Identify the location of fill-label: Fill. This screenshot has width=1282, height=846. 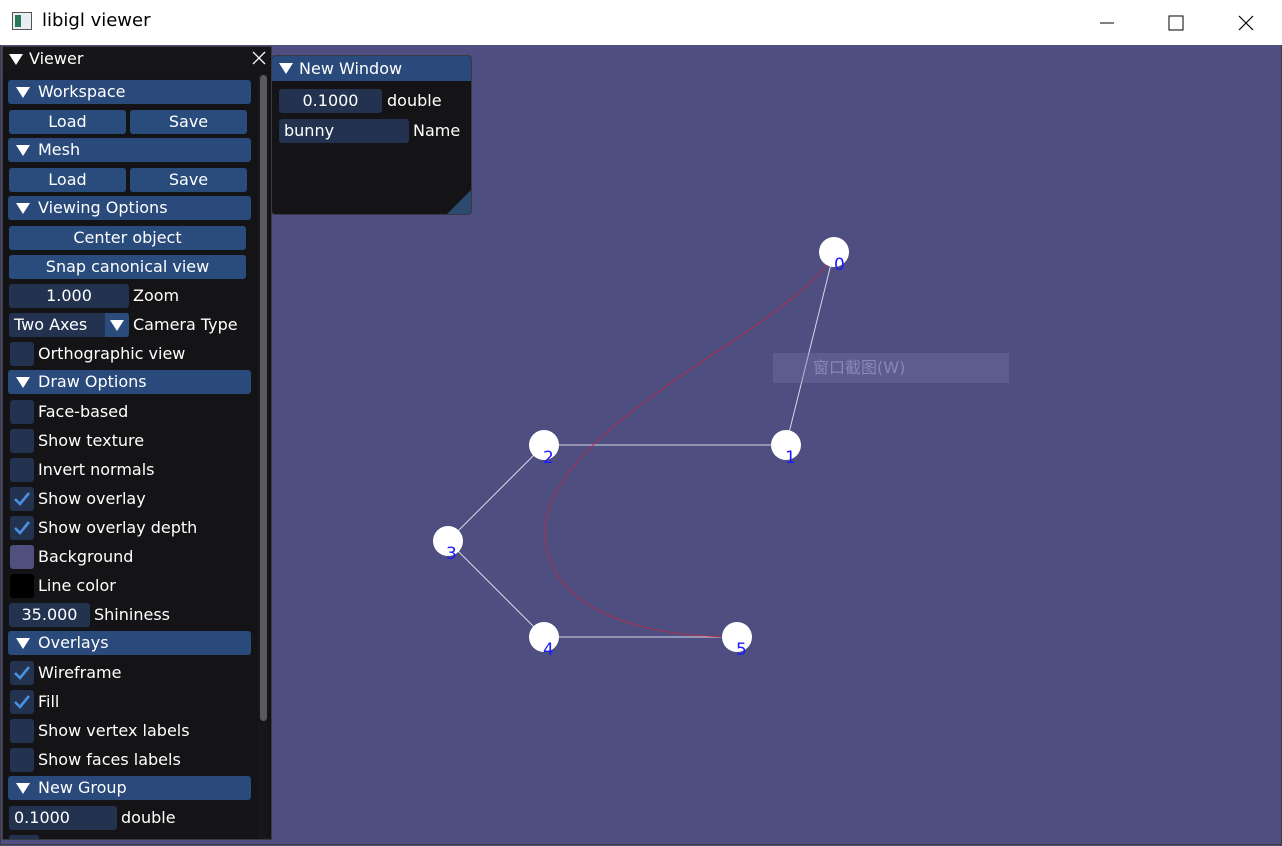
(49, 701).